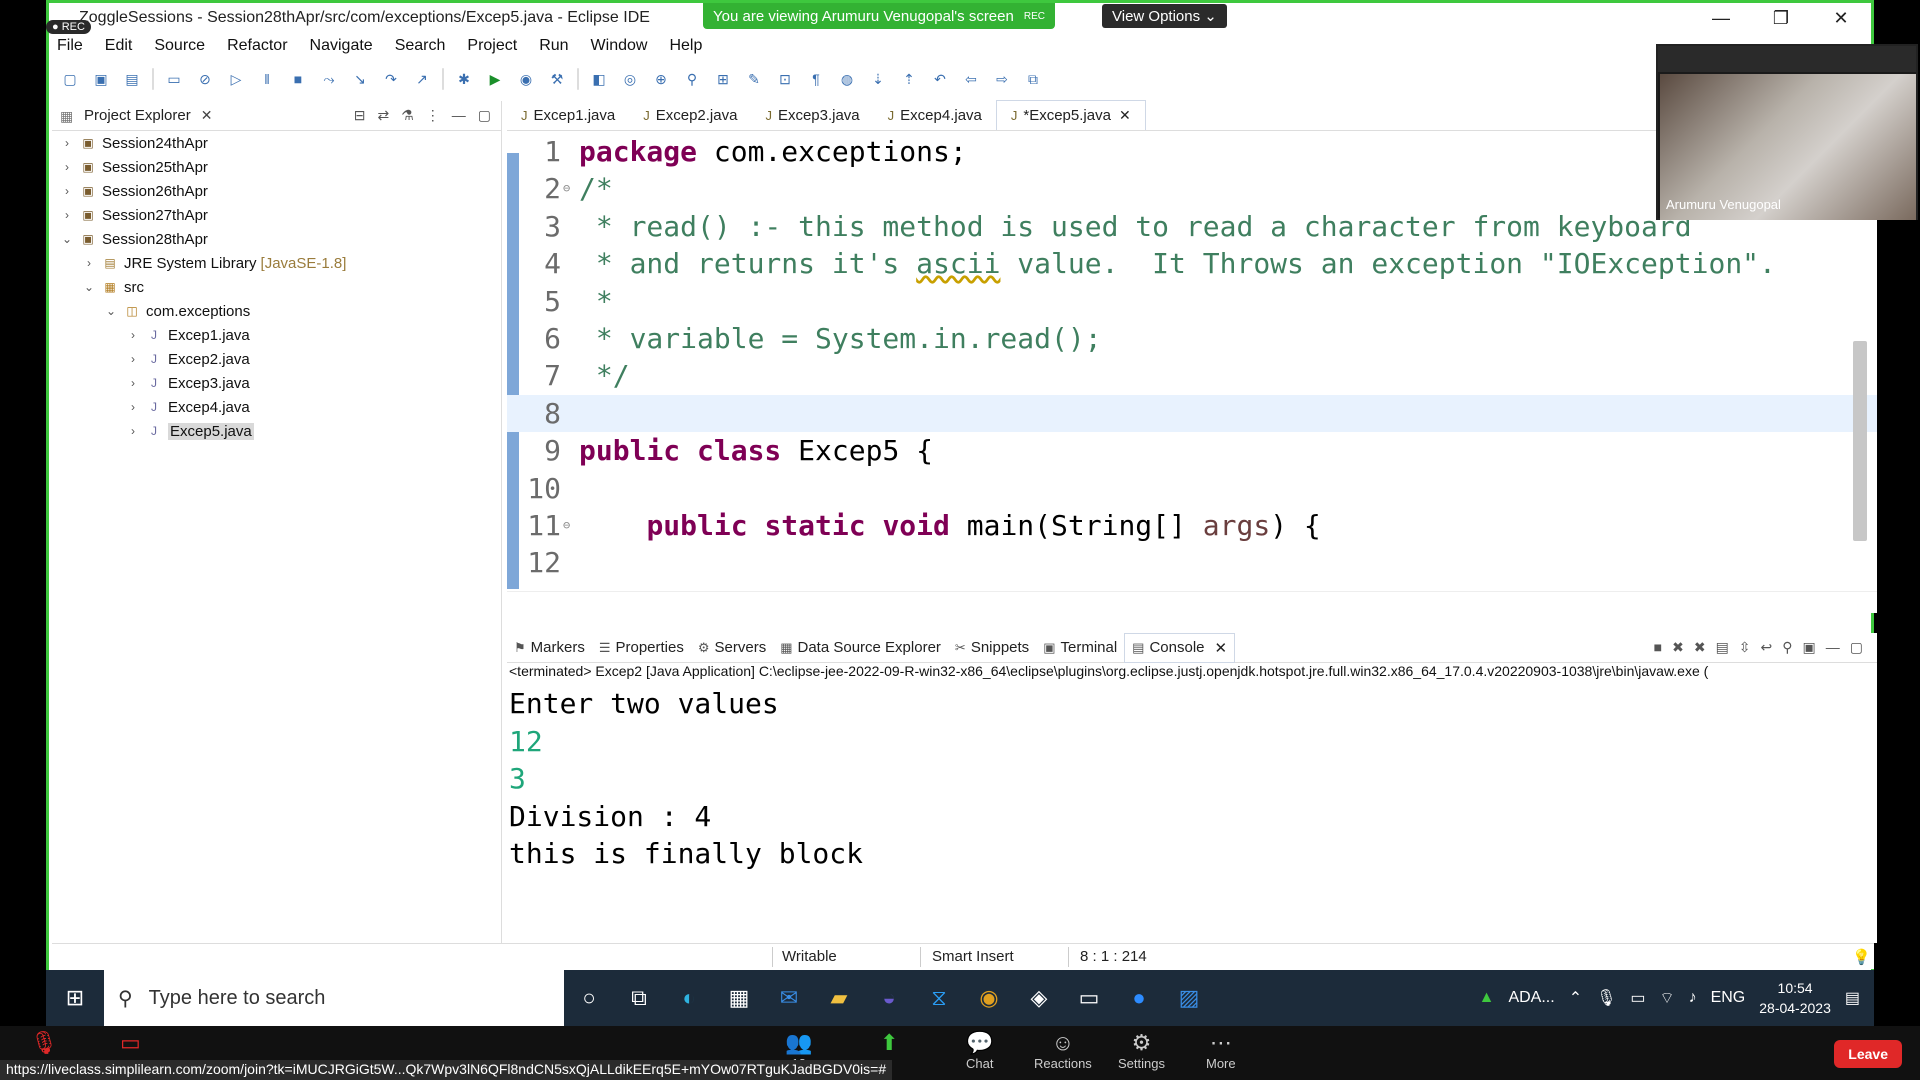 The image size is (1920, 1080). I want to click on tree-item: › J Excep3.java, so click(276, 383).